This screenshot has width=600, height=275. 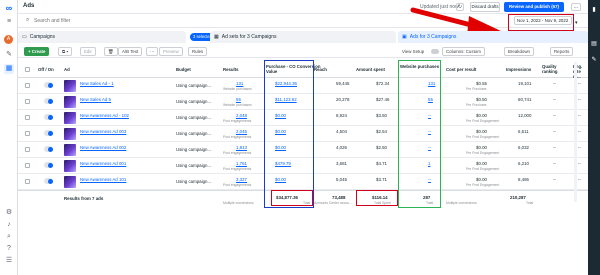 I want to click on col-ad: Ad, so click(x=67, y=69).